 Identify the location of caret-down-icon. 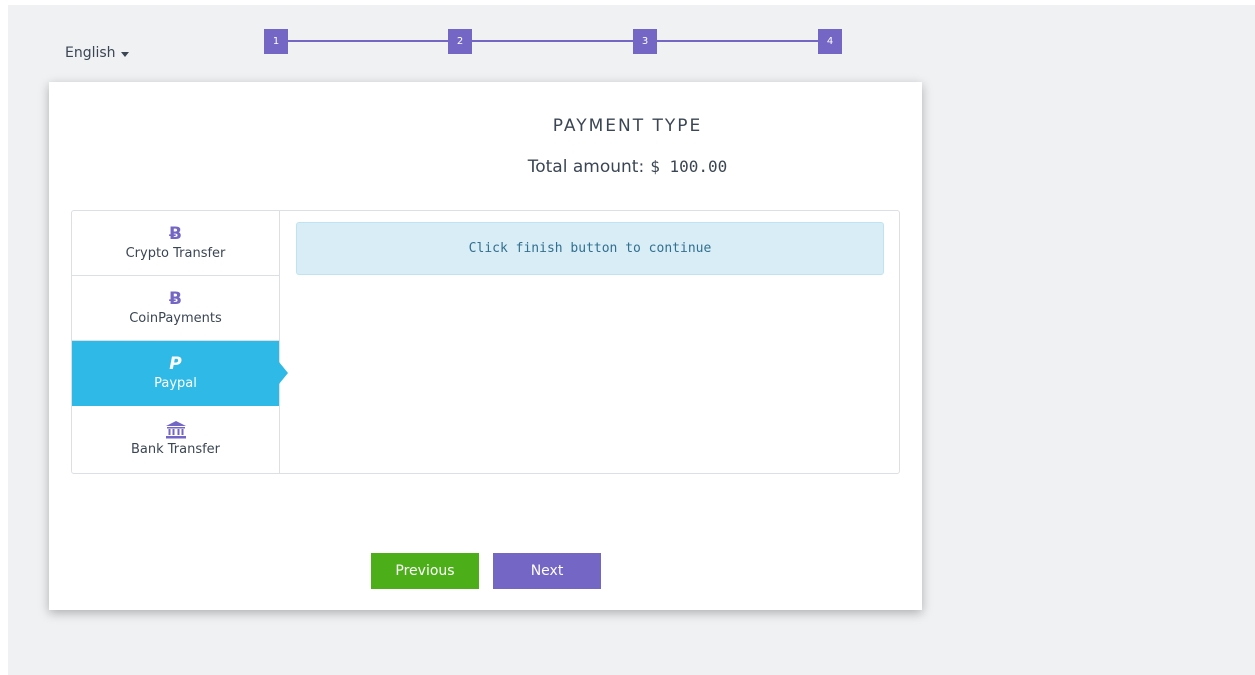
(124, 54).